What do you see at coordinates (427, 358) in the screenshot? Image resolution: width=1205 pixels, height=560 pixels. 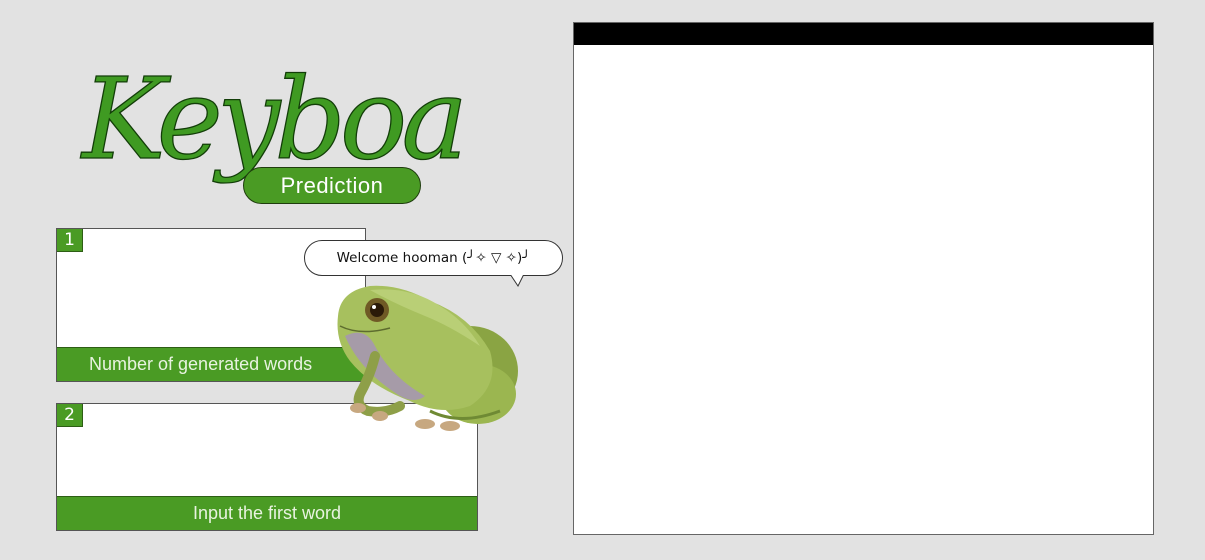 I see `frog-mascot-icon` at bounding box center [427, 358].